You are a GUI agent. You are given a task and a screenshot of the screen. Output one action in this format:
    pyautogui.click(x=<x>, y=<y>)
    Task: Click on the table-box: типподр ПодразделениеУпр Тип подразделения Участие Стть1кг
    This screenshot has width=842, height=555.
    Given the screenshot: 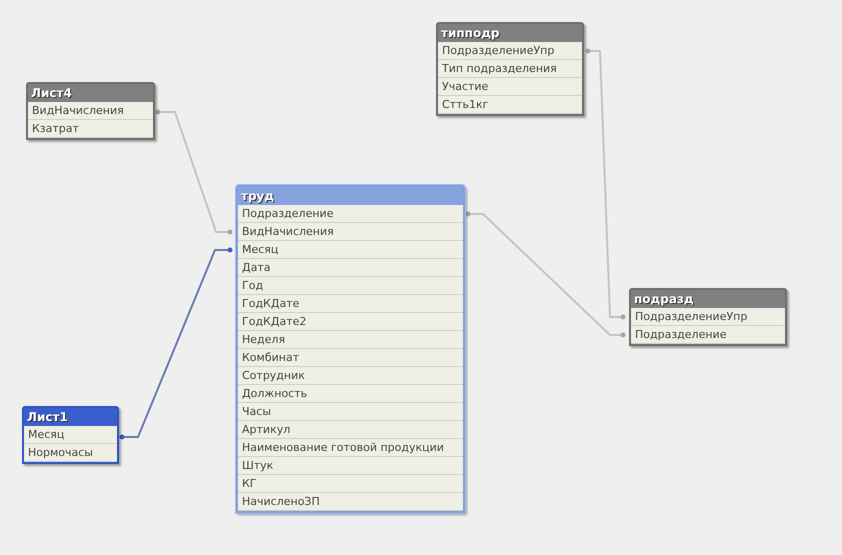 What is the action you would take?
    pyautogui.click(x=510, y=69)
    